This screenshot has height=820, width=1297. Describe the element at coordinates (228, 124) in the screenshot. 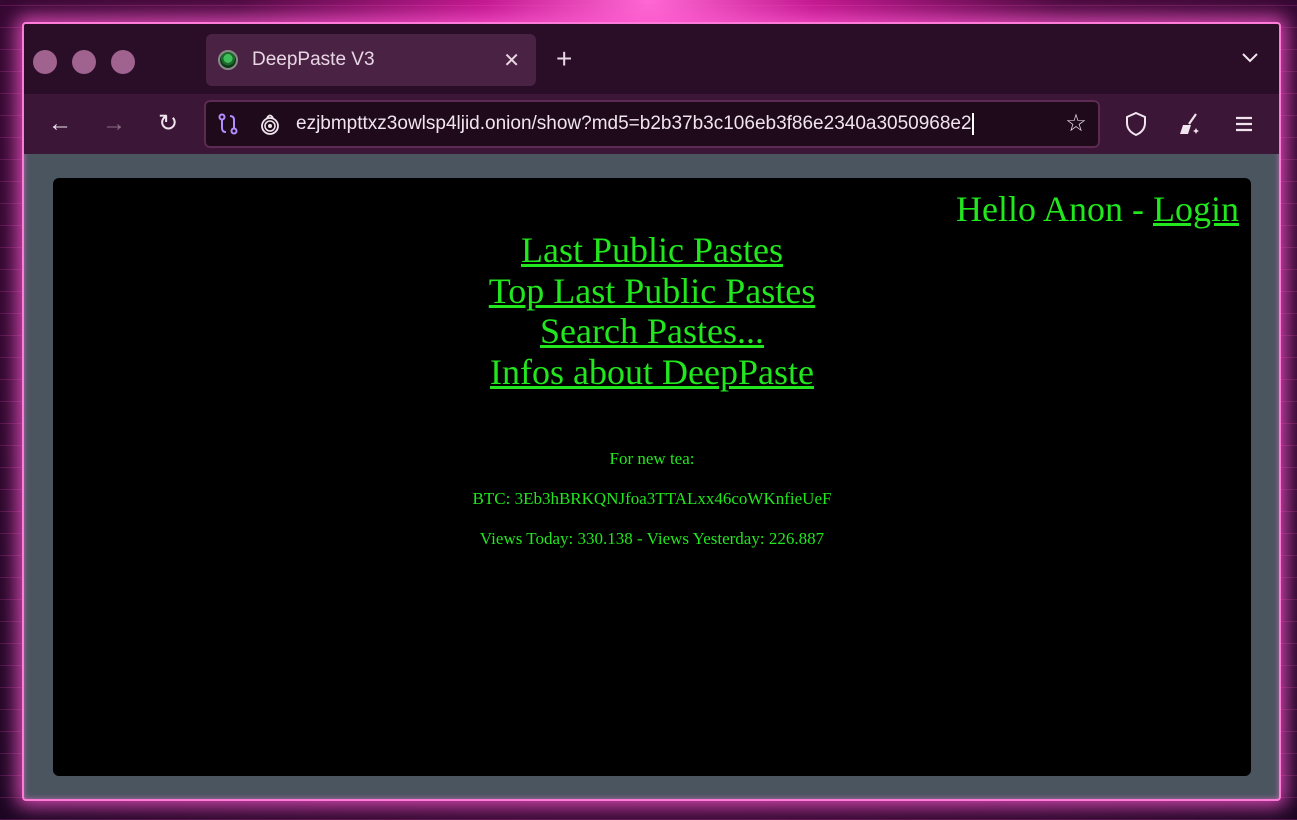

I see `tor-circuit-icon` at that location.